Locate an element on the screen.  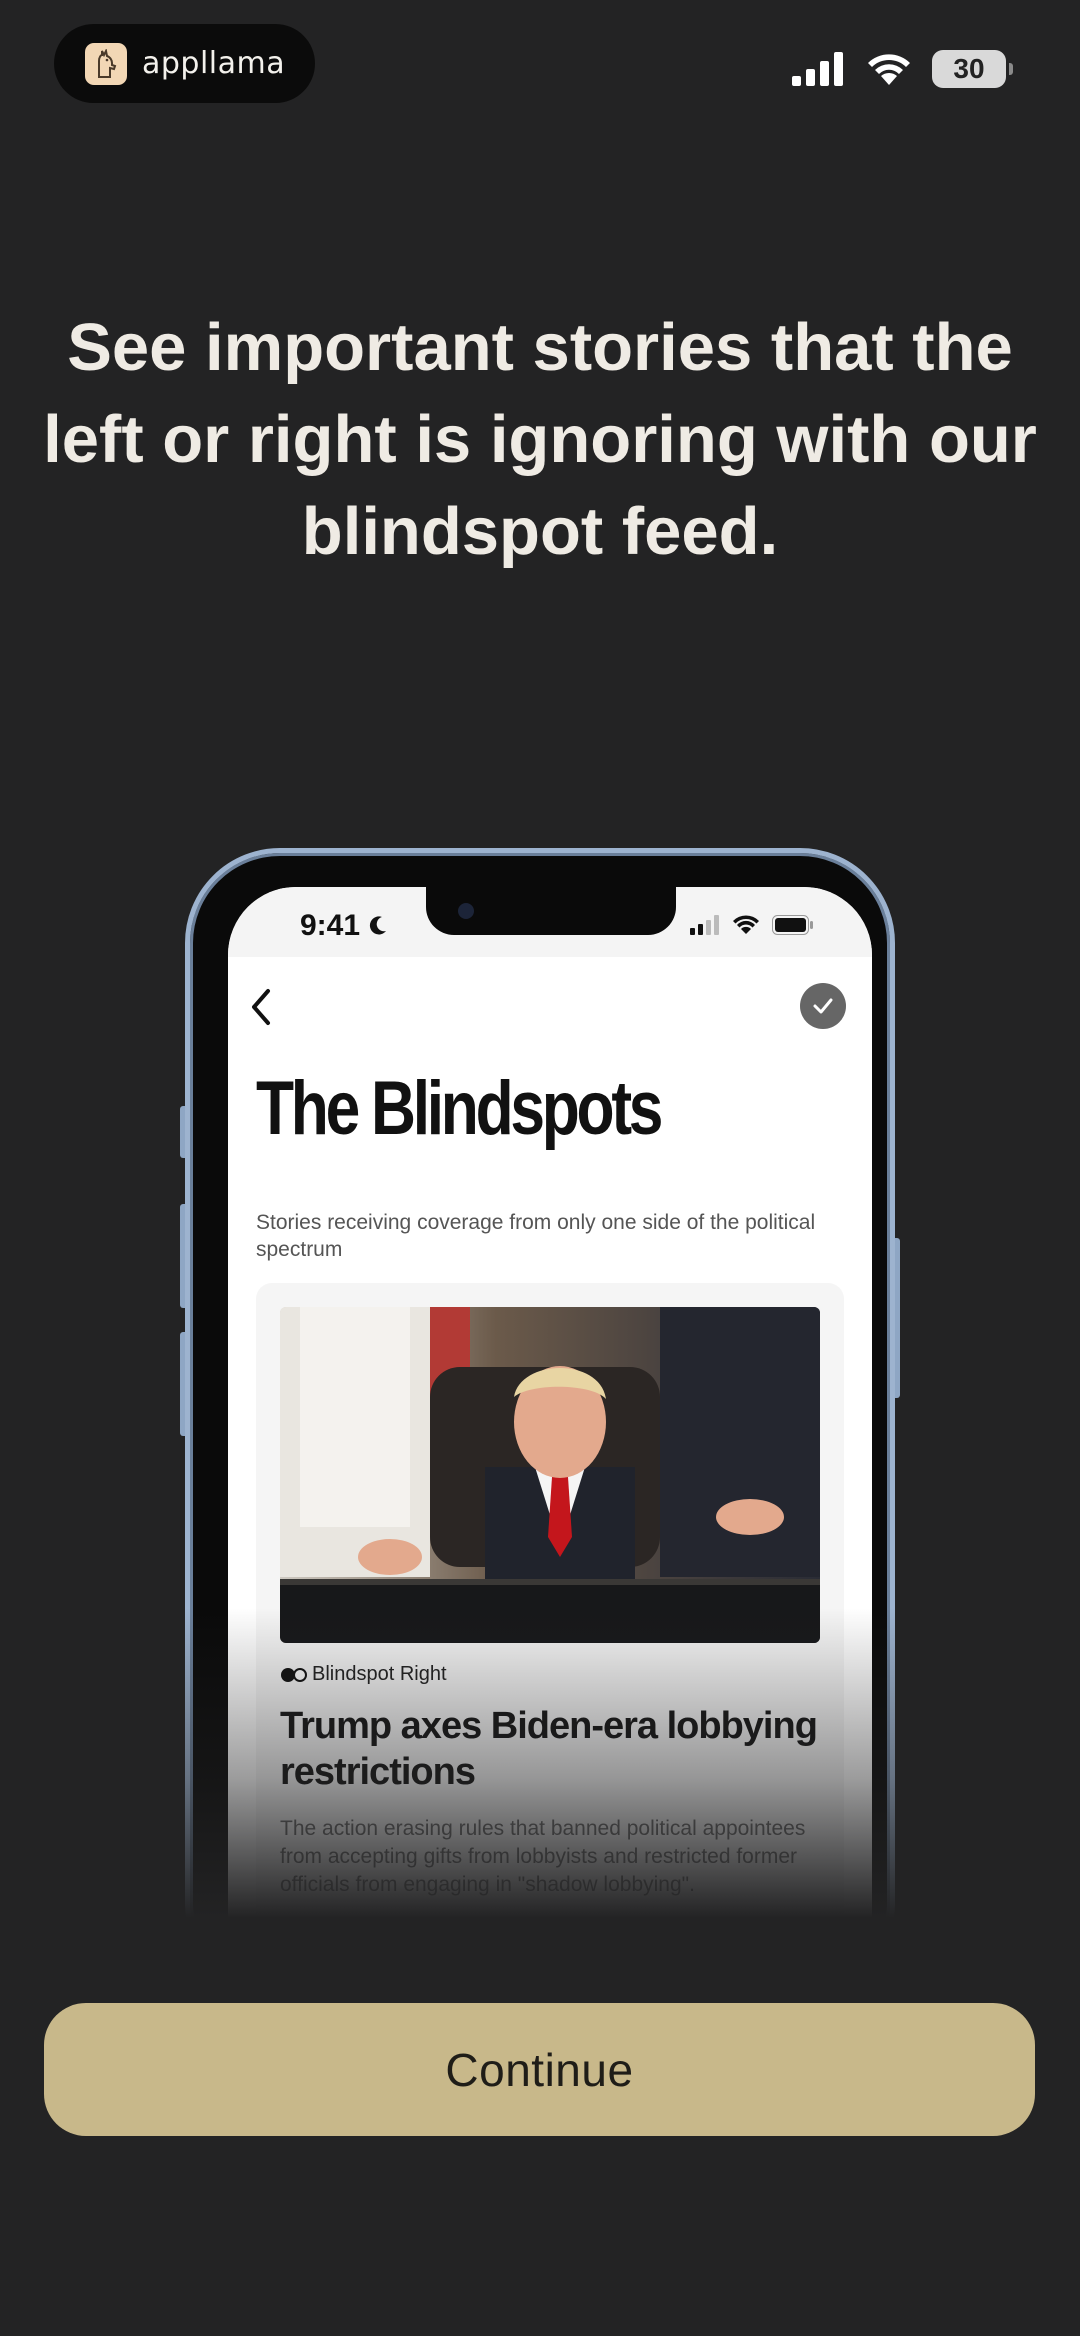
app-brand-pill: appllama is located at coordinates (184, 63).